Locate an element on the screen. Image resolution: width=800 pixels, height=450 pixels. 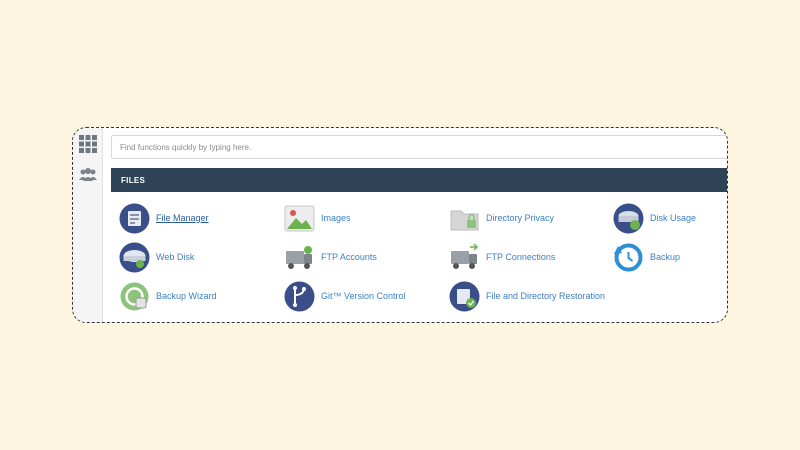
disk-usage-link: Disk Usage is located at coordinates (654, 218).